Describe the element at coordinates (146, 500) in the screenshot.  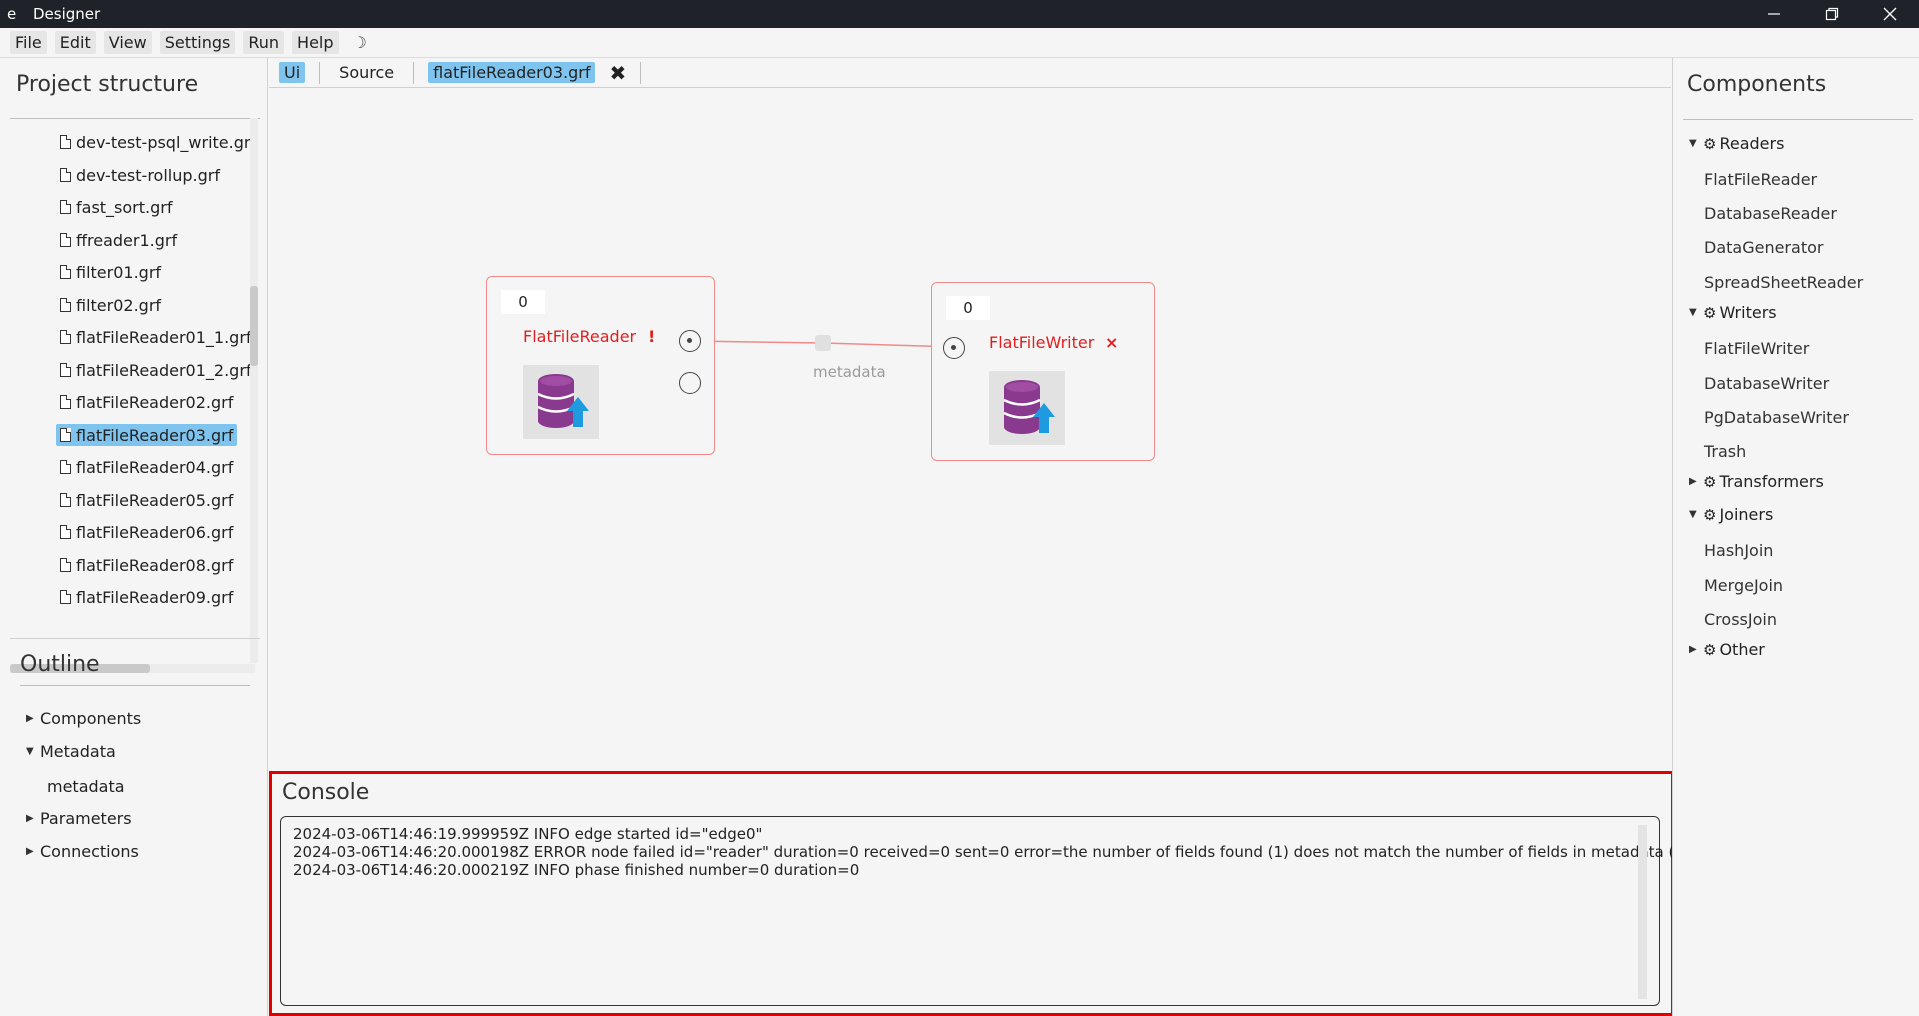
I see `file-item: flatFileReader05.grf` at that location.